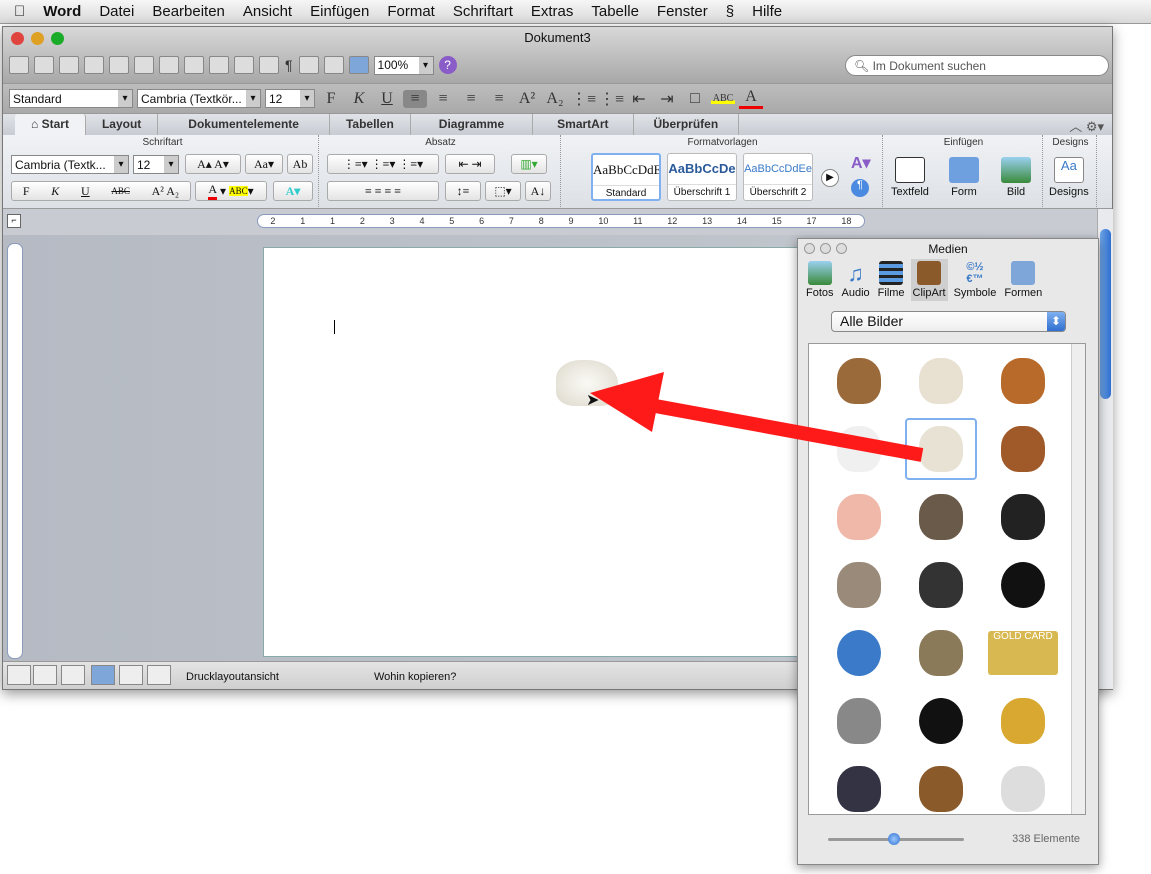 Image resolution: width=1151 pixels, height=874 pixels. I want to click on menu-einfuegen: Einfügen, so click(339, 11).